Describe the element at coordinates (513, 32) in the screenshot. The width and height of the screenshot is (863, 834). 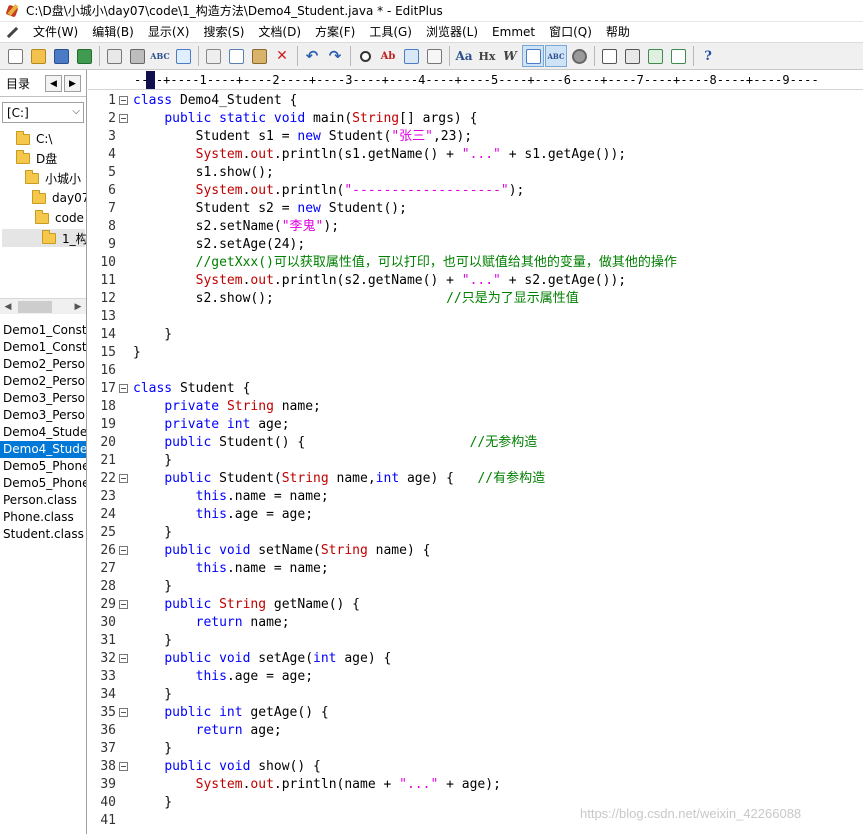
I see `menu-emmet: Emmet` at that location.